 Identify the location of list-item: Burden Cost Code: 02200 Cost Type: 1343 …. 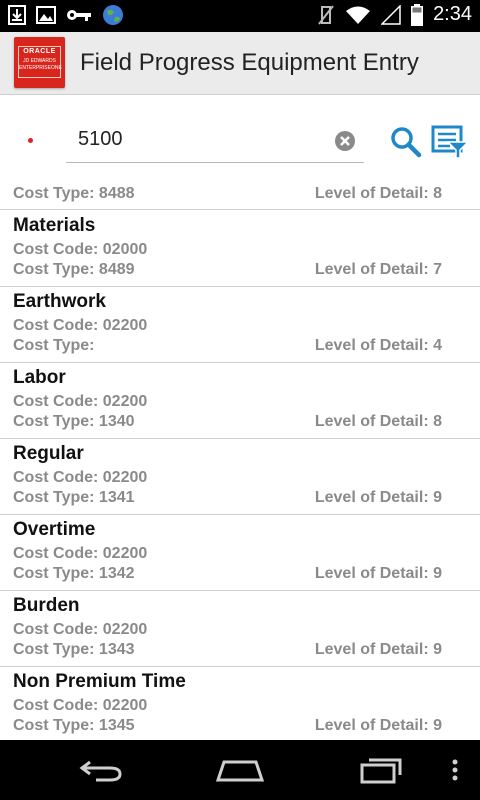
(240, 628).